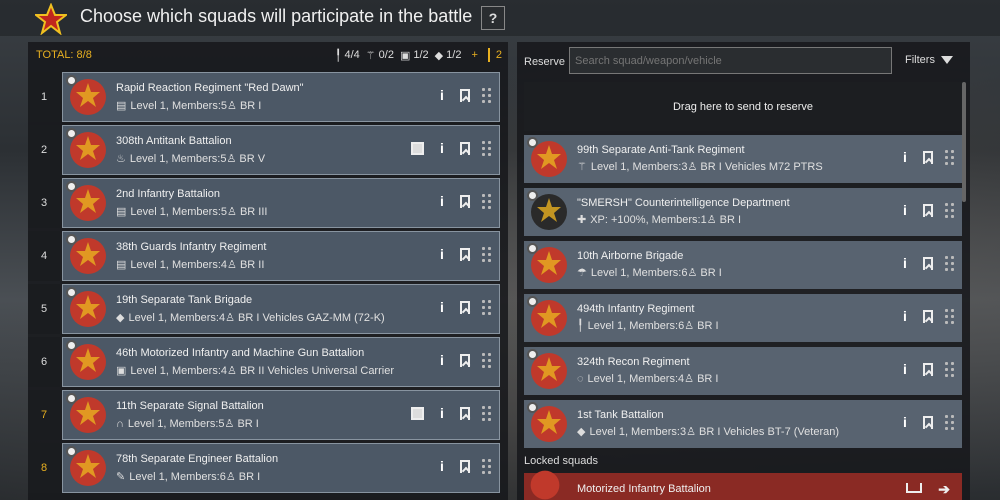 The width and height of the screenshot is (1000, 500). I want to click on filters-button: Filters, so click(929, 60).